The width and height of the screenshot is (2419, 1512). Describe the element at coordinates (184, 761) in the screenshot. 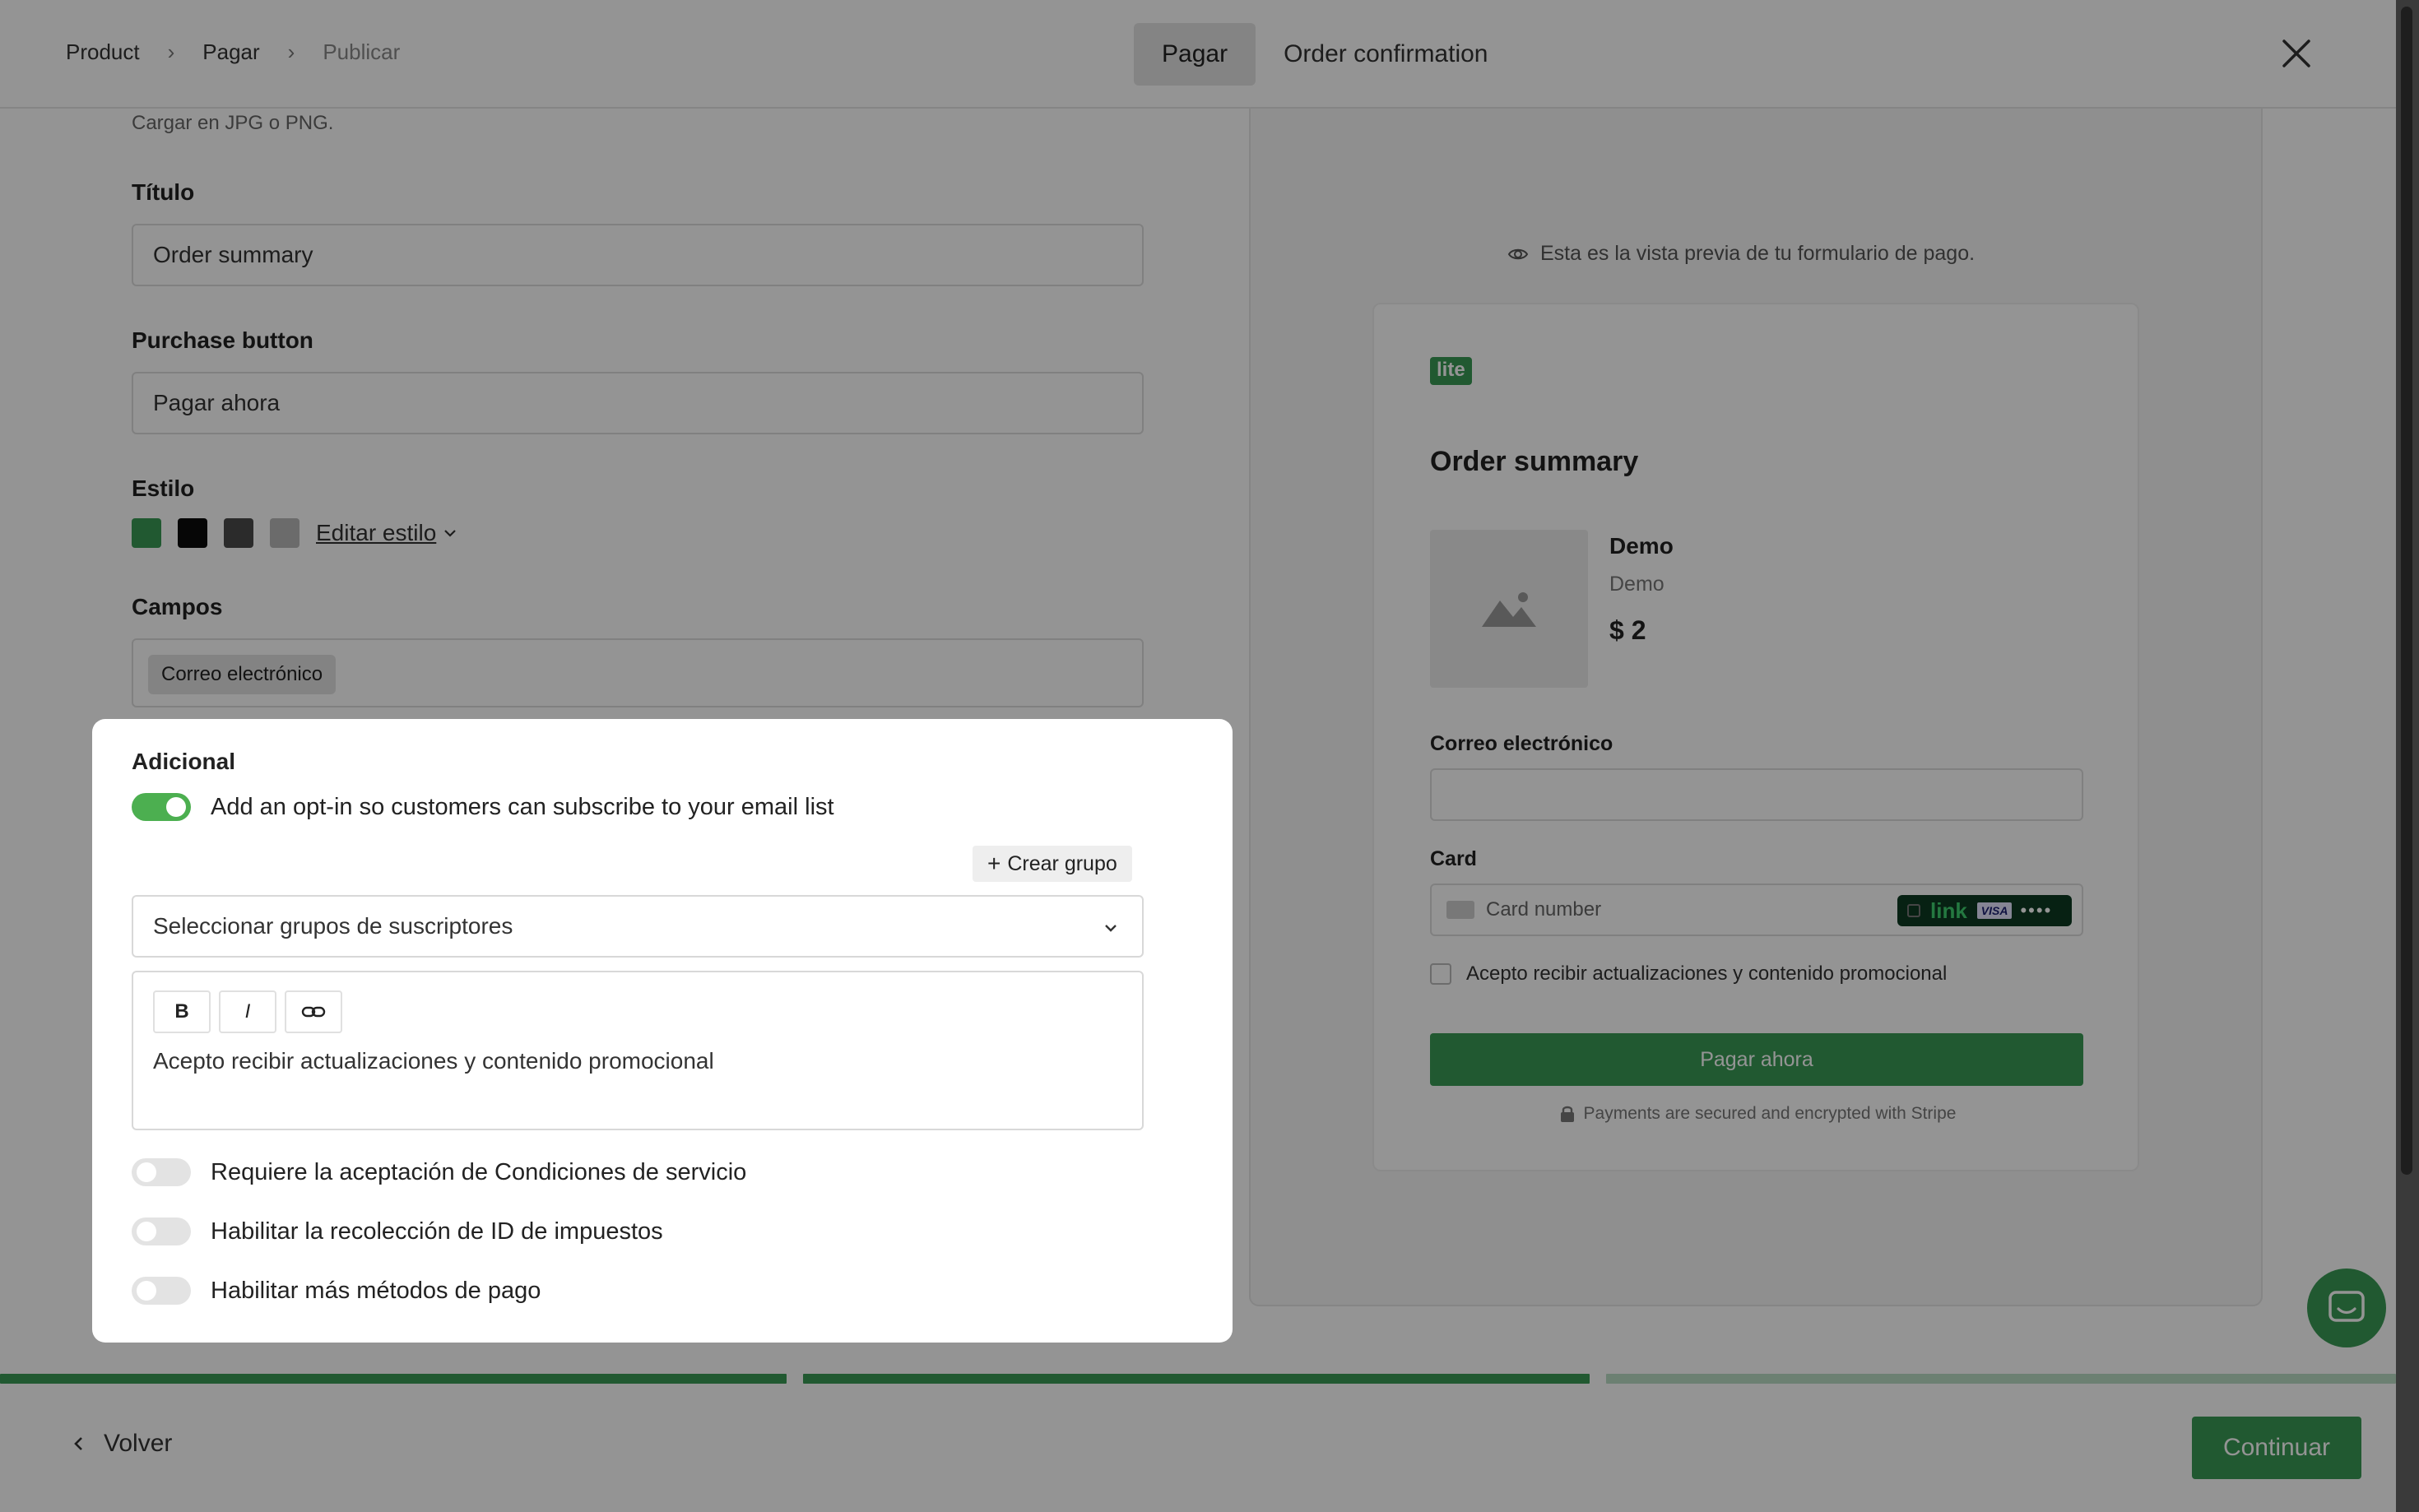

I see `additional-title: Adicional` at that location.